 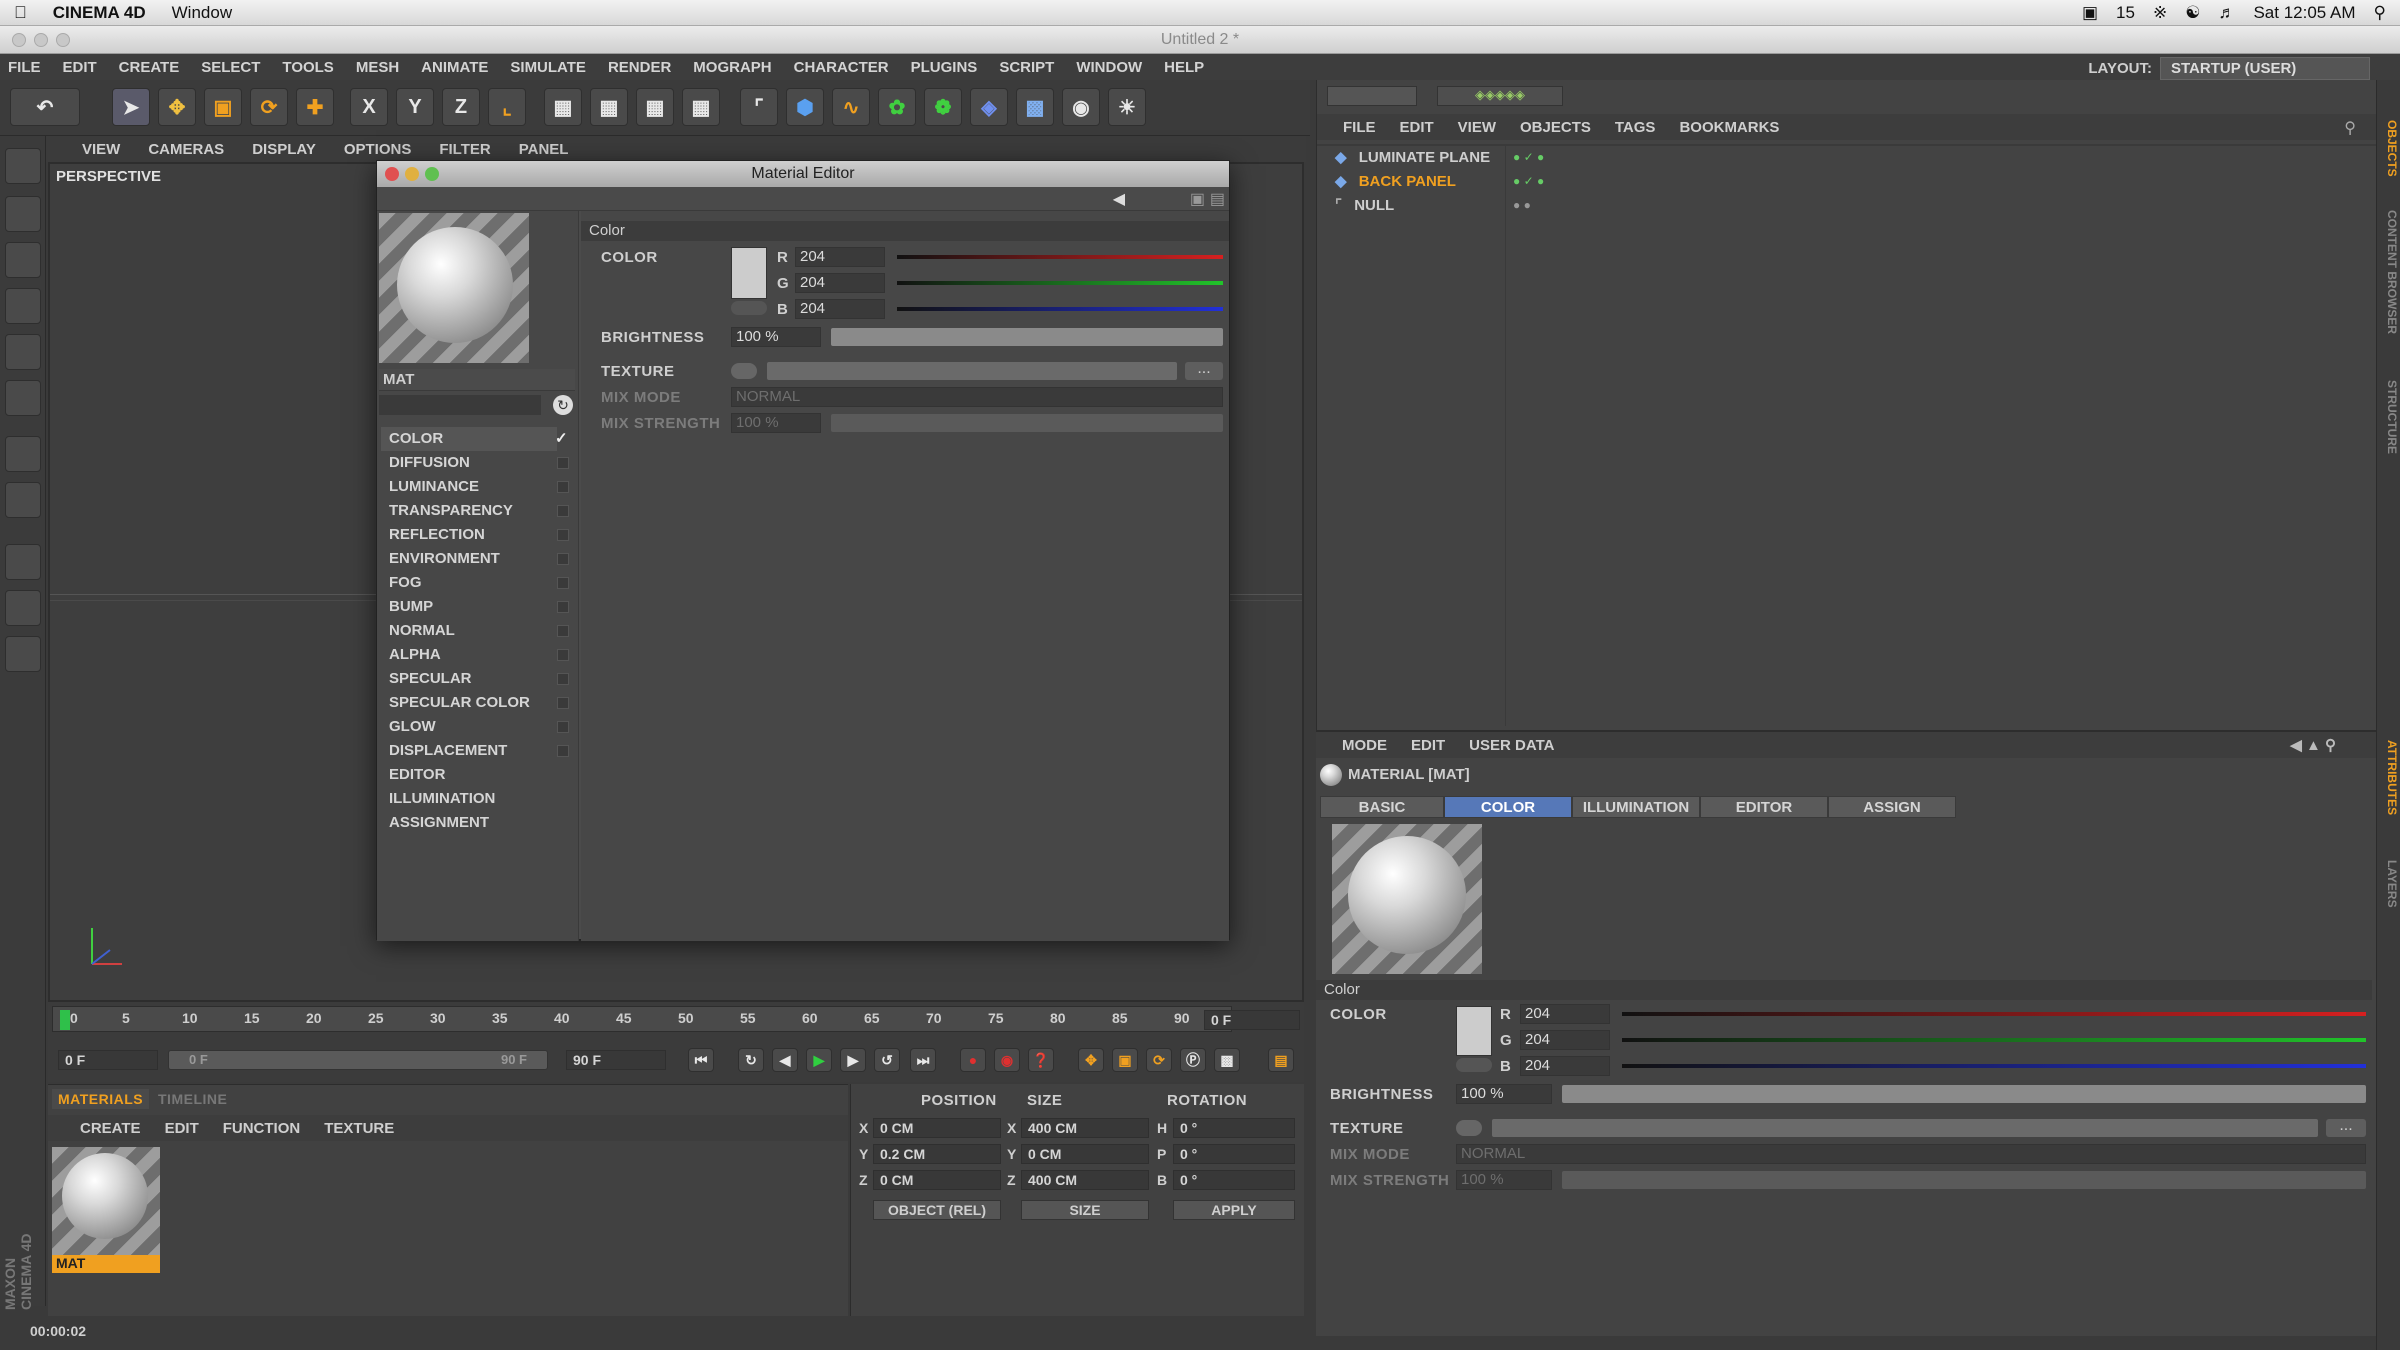 What do you see at coordinates (475, 631) in the screenshot?
I see `channel-normal: NORMAL` at bounding box center [475, 631].